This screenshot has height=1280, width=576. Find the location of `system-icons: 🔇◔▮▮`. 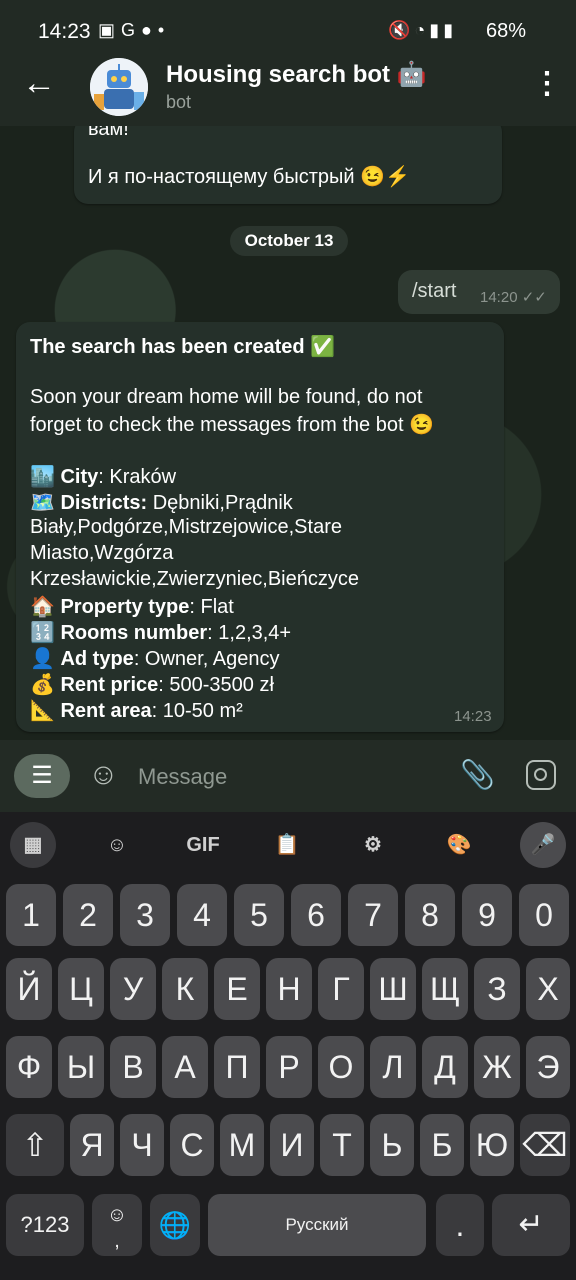

system-icons: 🔇◔▮▮ is located at coordinates (422, 30).